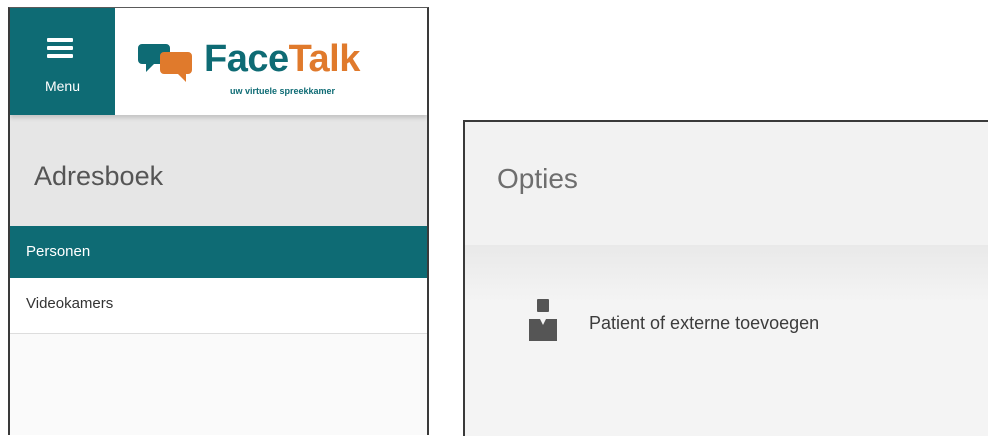 The width and height of the screenshot is (988, 436). What do you see at coordinates (704, 323) in the screenshot?
I see `option-label: Patient of externe toevoegen` at bounding box center [704, 323].